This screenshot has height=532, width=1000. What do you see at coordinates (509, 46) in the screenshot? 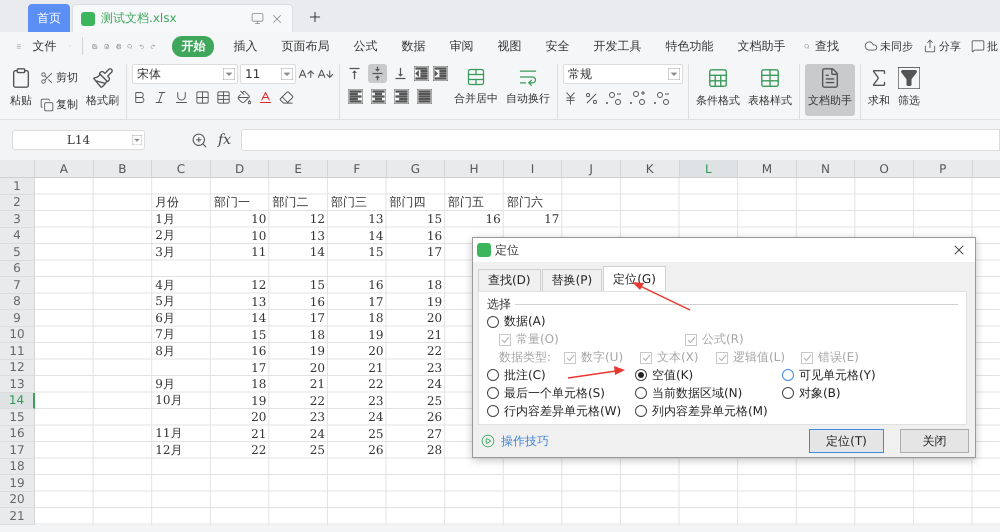
I see `ribbon-tab: 视图` at bounding box center [509, 46].